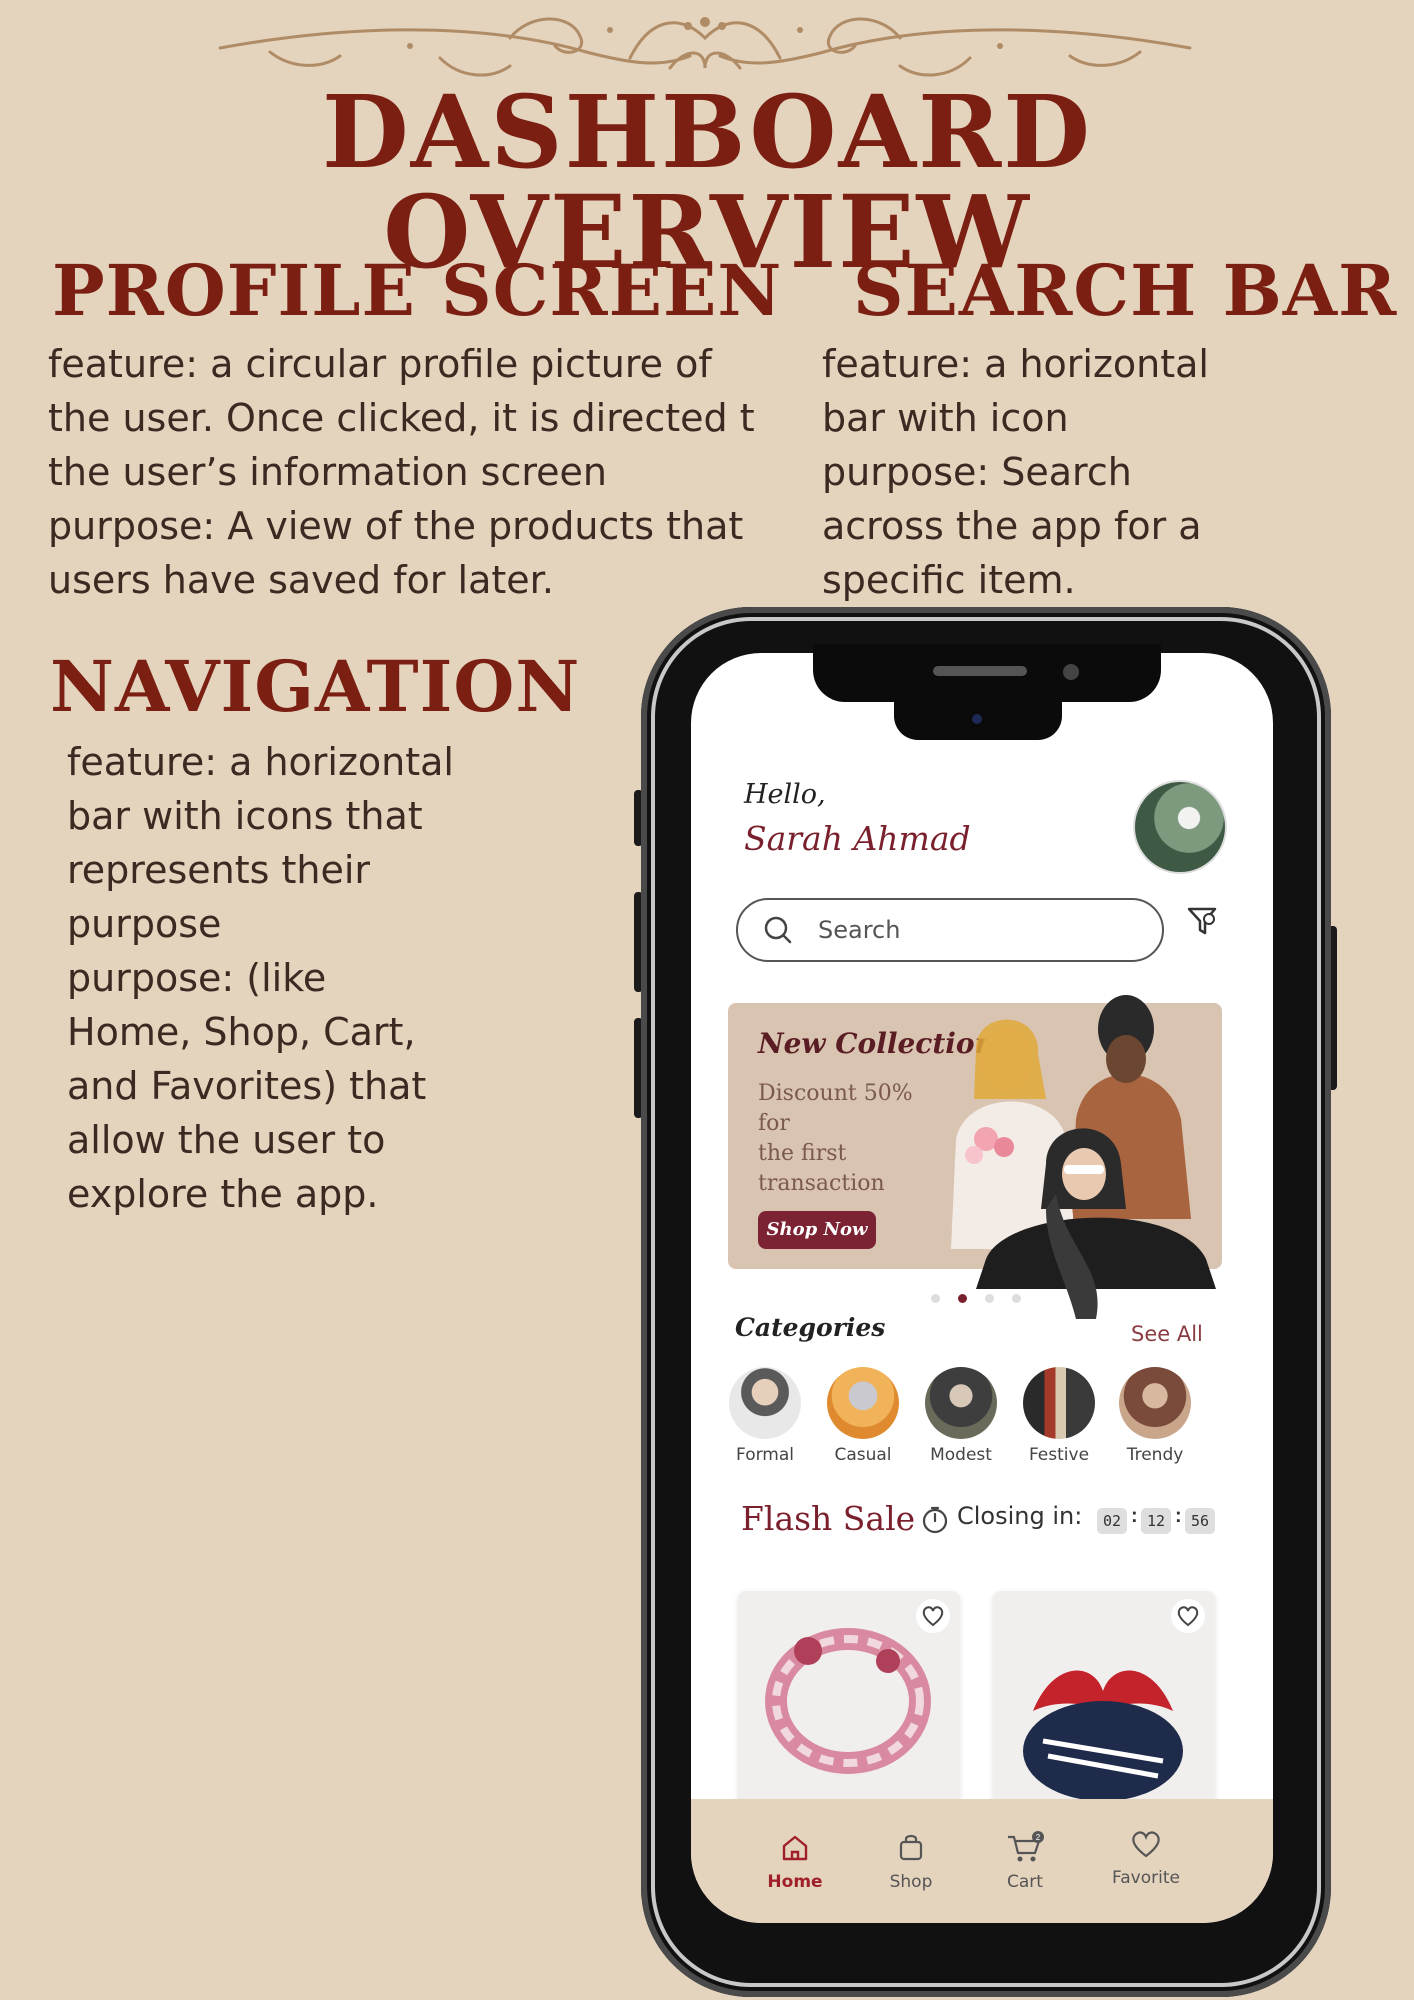 This screenshot has width=1414, height=2000. Describe the element at coordinates (977, 472) in the screenshot. I see `search-text-line: purpose: Search` at that location.